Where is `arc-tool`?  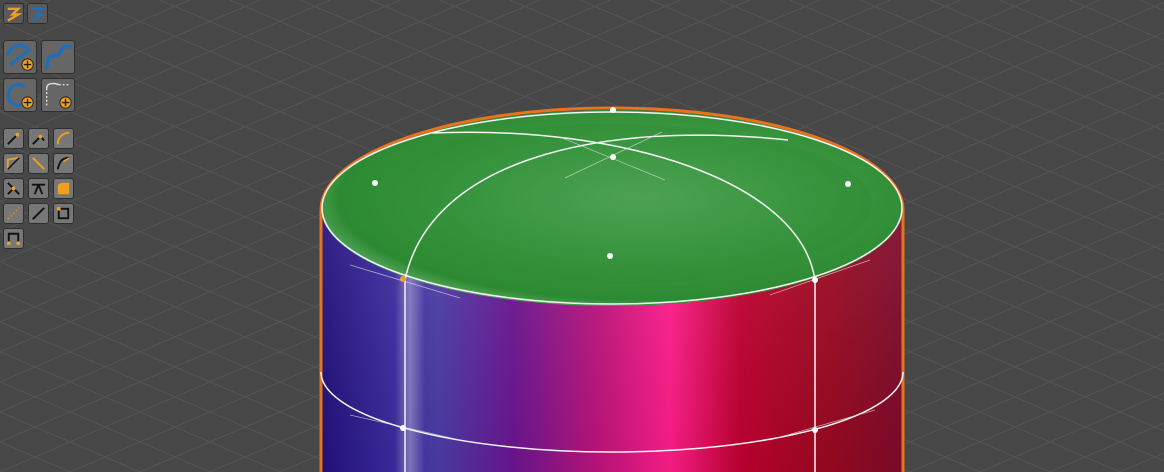
arc-tool is located at coordinates (63, 138).